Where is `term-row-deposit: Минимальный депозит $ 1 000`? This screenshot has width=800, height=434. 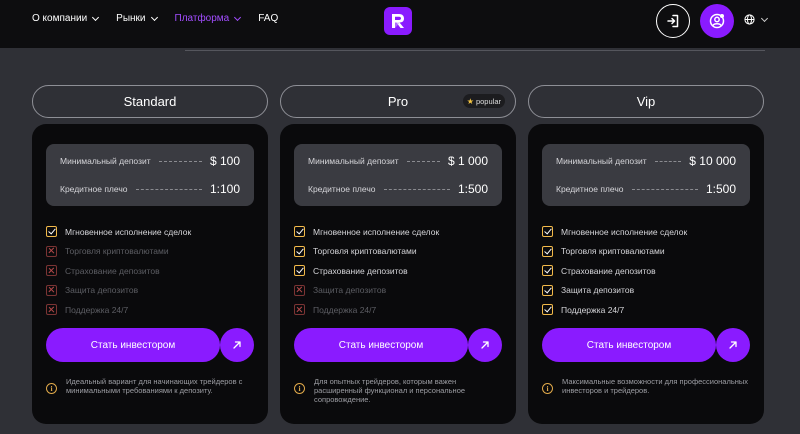
term-row-deposit: Минимальный депозит $ 1 000 is located at coordinates (398, 161).